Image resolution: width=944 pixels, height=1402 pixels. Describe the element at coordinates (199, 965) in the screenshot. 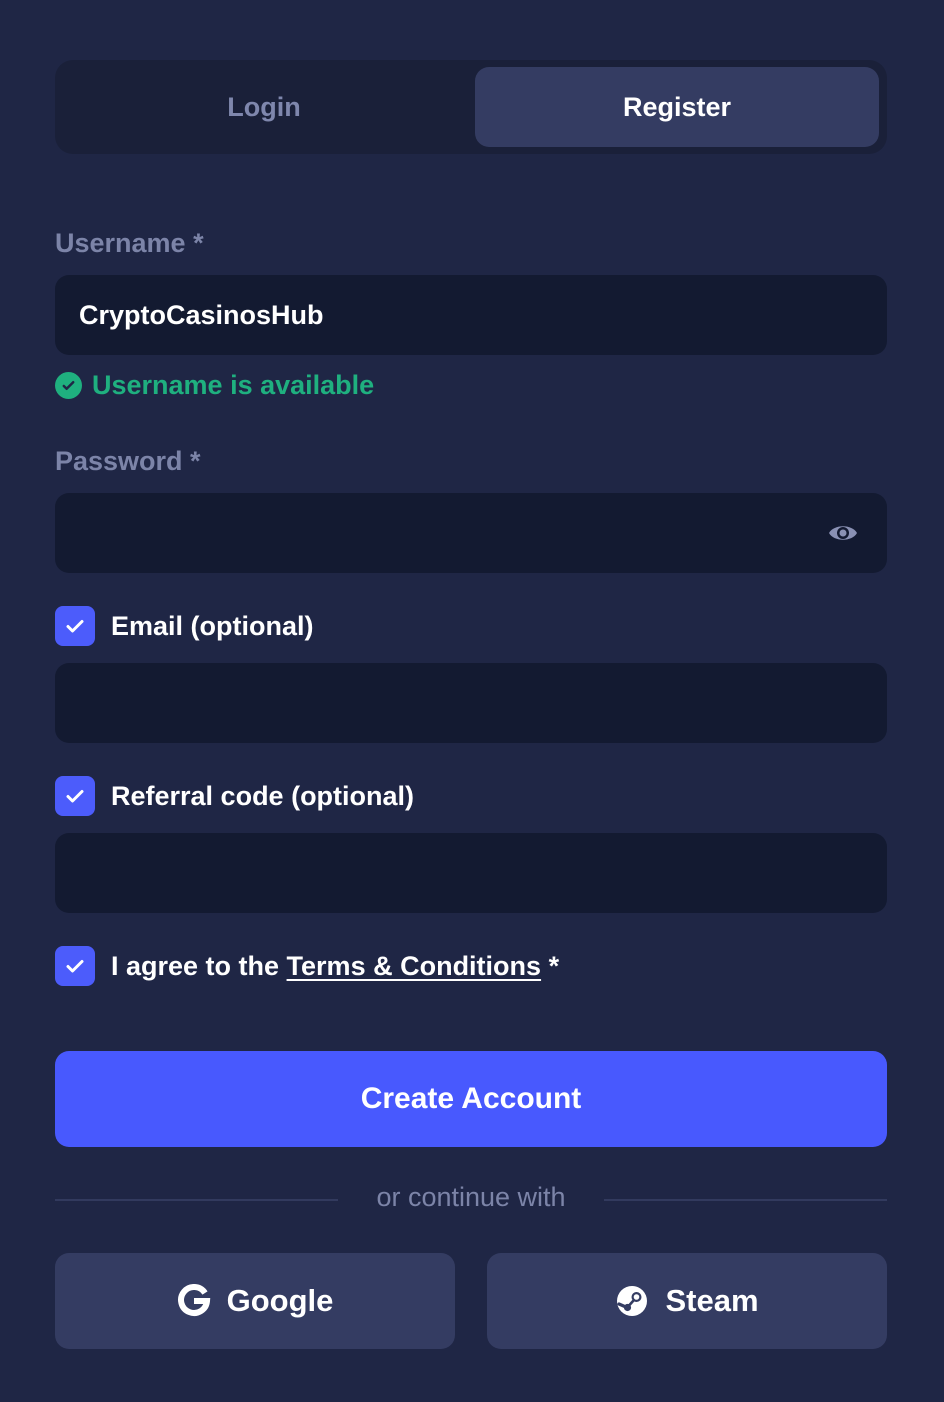

I see `terms-prefix: I agree to the` at that location.